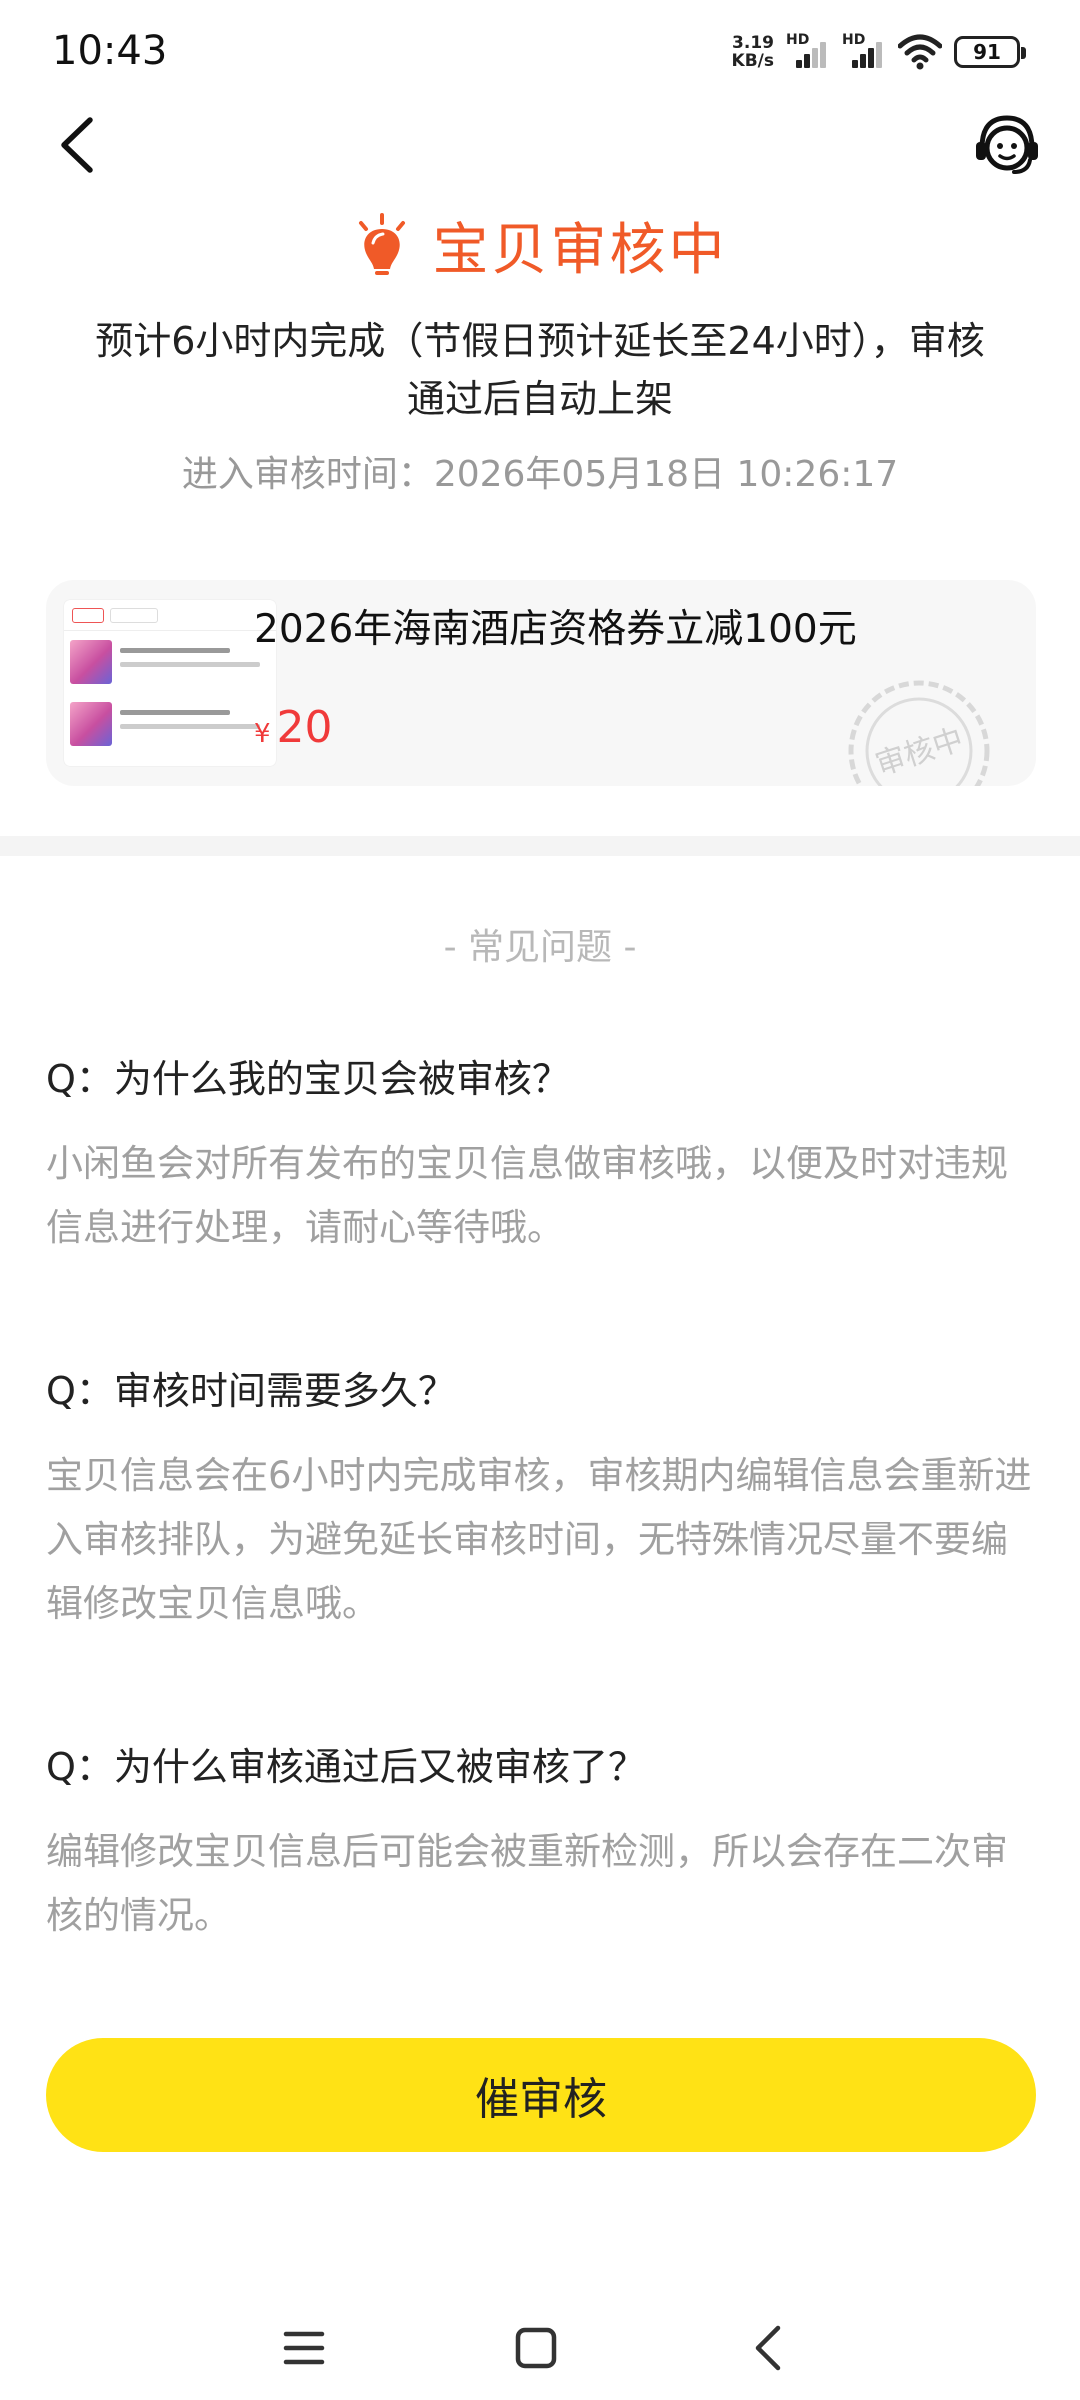 This screenshot has height=2400, width=1080. What do you see at coordinates (808, 52) in the screenshot?
I see `signal-icon: HD` at bounding box center [808, 52].